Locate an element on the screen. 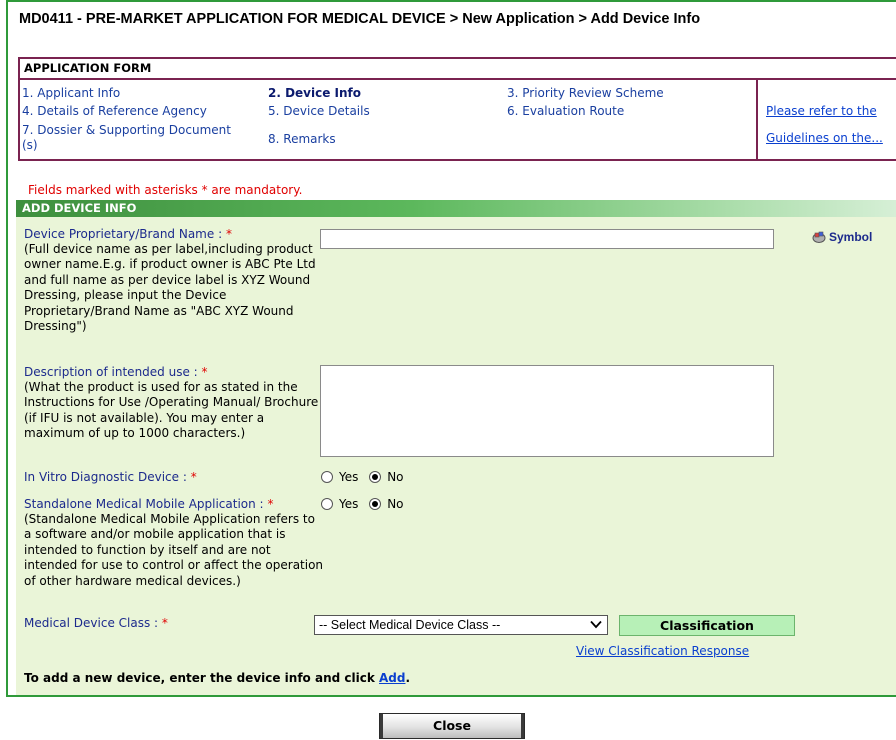 The image size is (896, 740). step-priority-review-scheme: 3. Priority Review Scheme is located at coordinates (585, 93).